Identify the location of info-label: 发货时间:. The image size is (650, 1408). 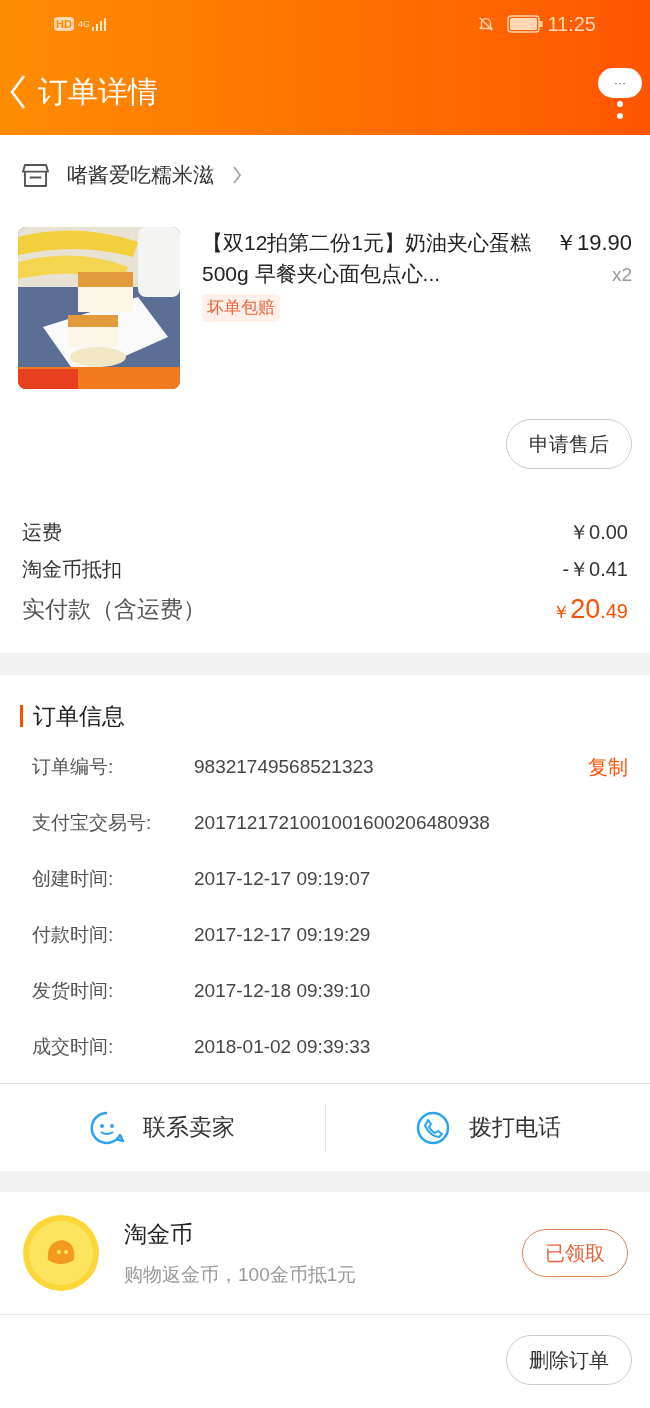
(73, 990).